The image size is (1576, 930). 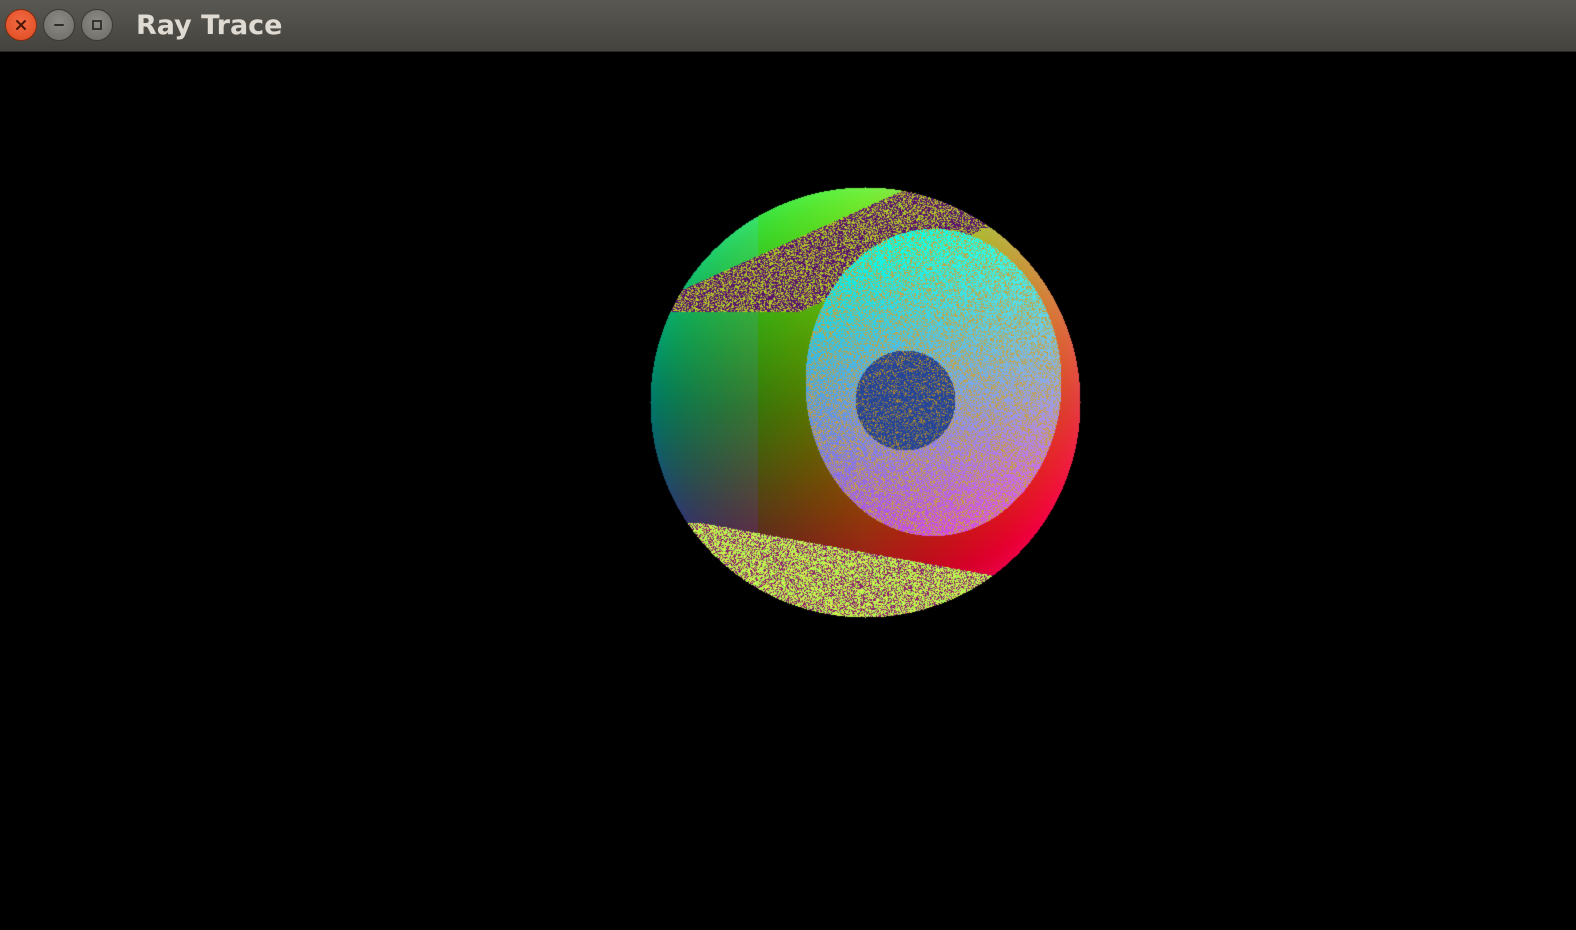 I want to click on maximize-button, so click(x=97, y=25).